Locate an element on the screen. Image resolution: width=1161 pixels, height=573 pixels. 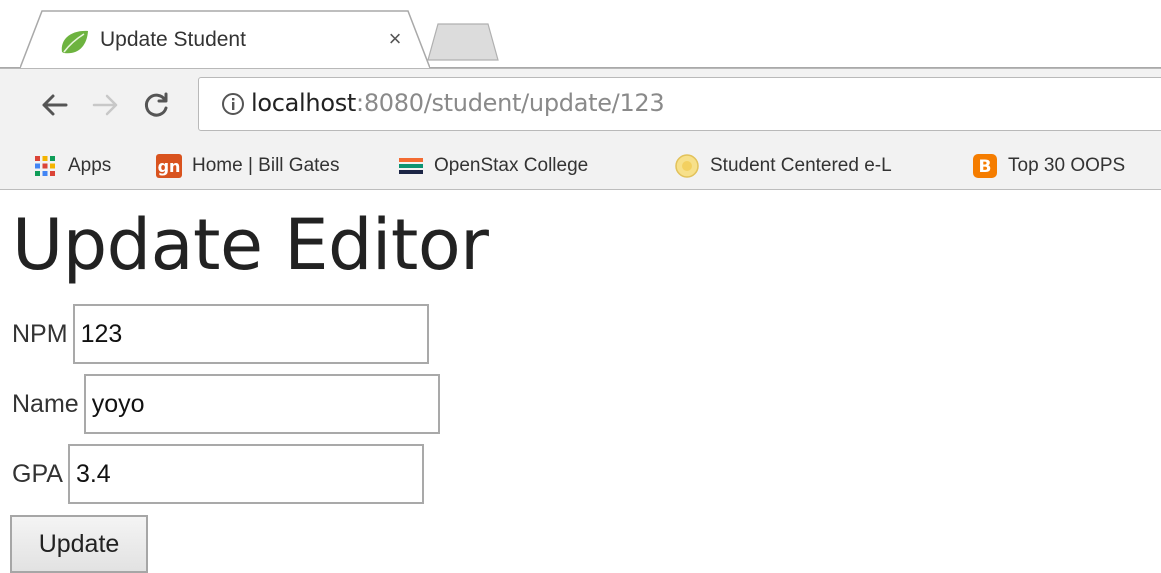
reload-button is located at coordinates (156, 105).